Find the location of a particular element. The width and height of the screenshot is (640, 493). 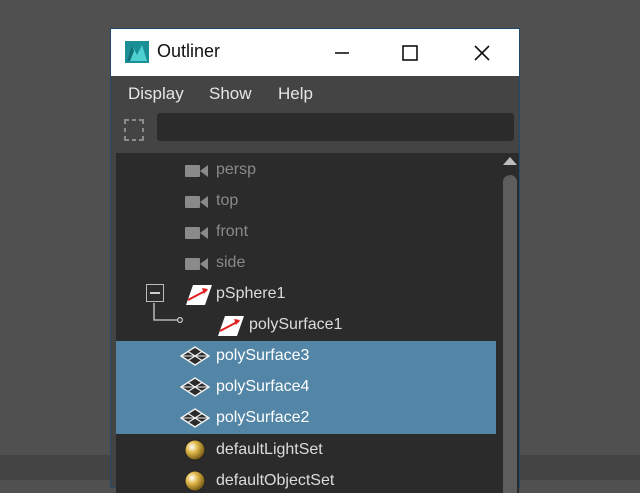

tree-item-defaultlightset: defaultLightSet is located at coordinates (306, 450).